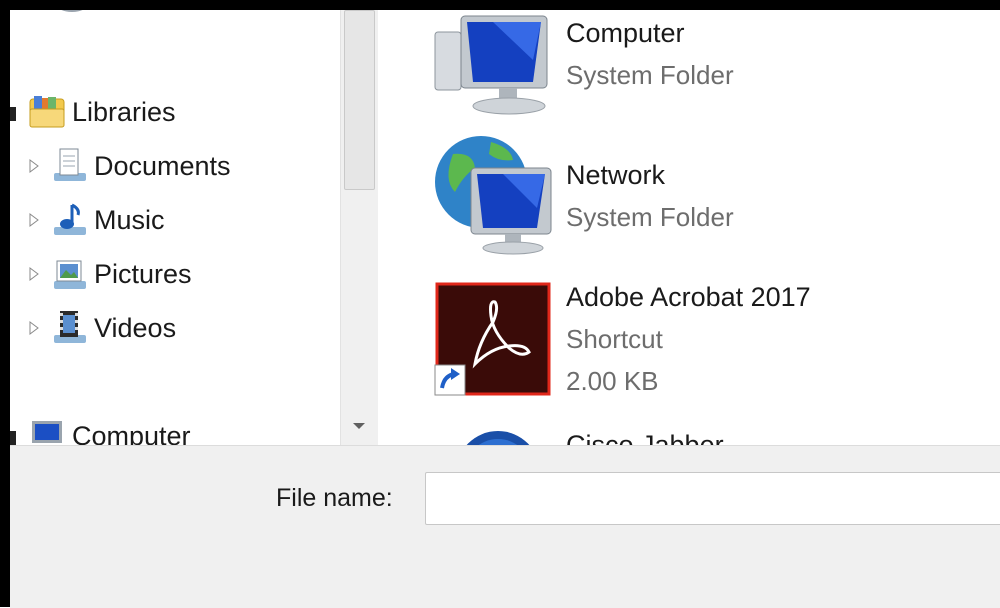  I want to click on sidebar-item-documents: Documents, so click(128, 166).